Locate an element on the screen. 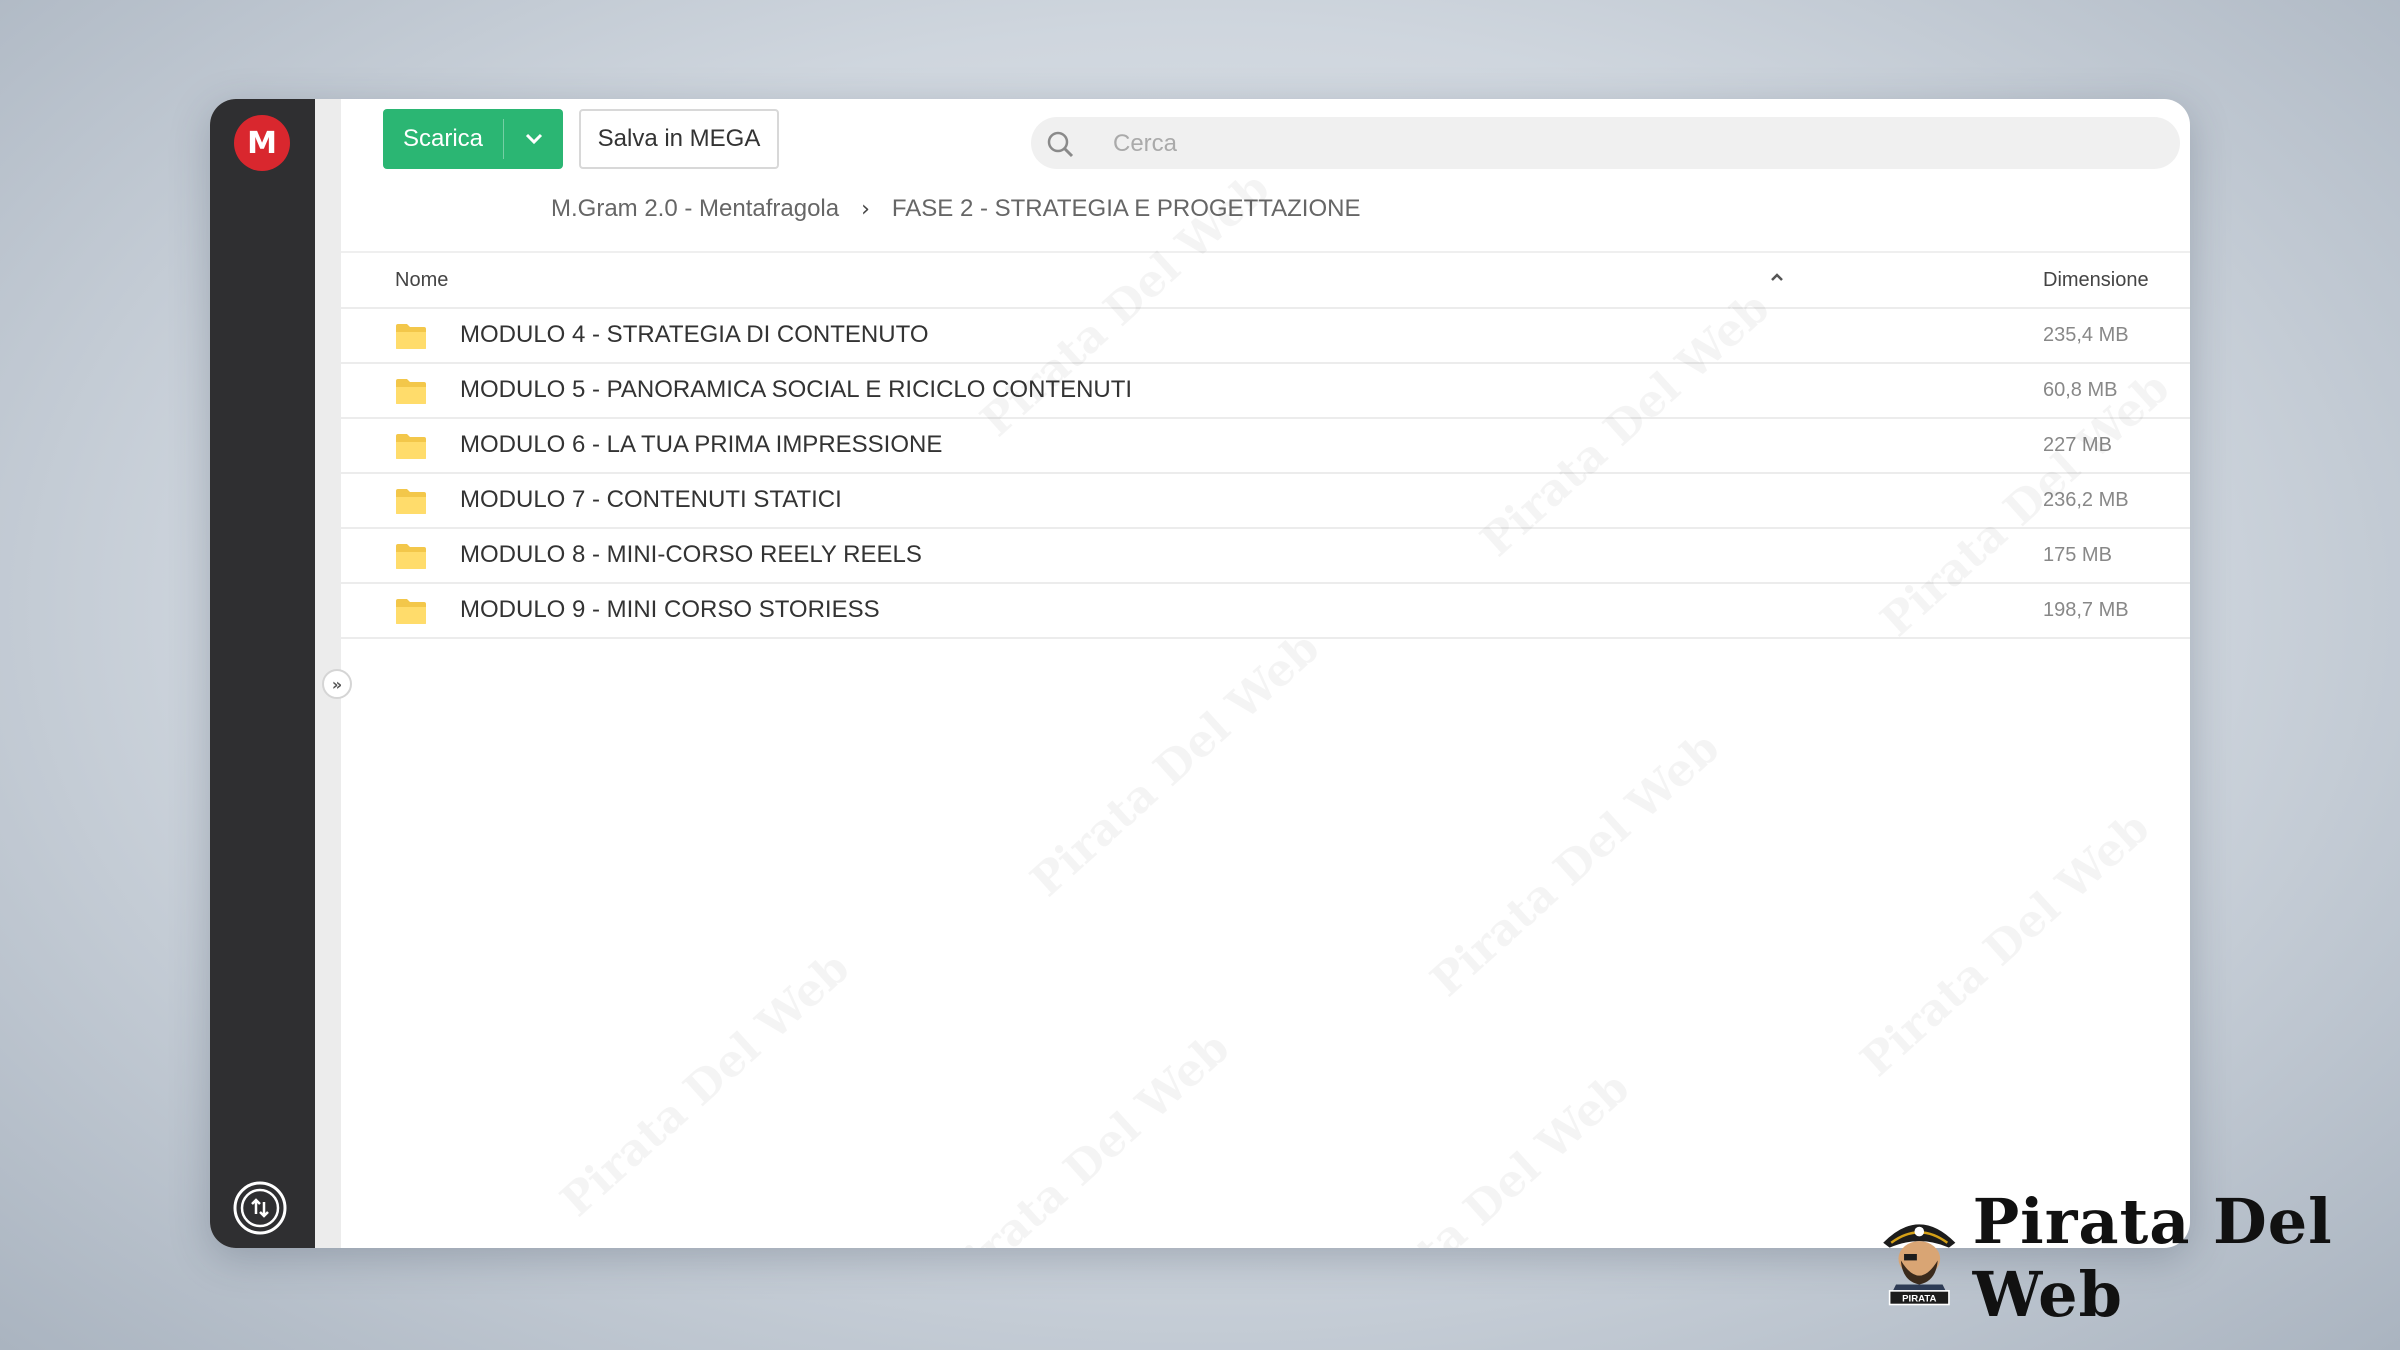  pirate-mascot-icon: PIRATA is located at coordinates (1919, 1265).